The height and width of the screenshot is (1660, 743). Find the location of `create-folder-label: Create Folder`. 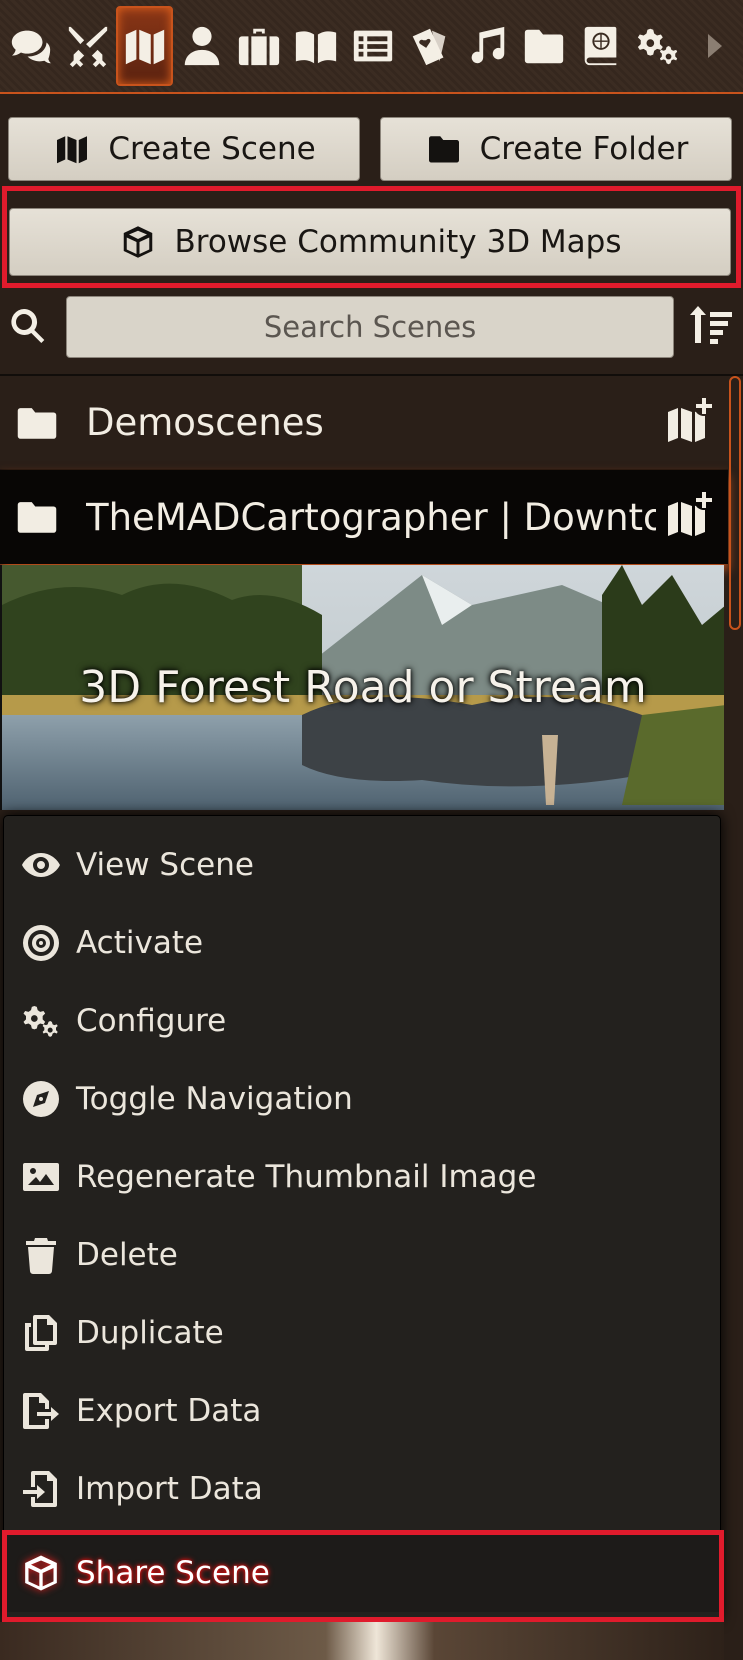

create-folder-label: Create Folder is located at coordinates (584, 149).